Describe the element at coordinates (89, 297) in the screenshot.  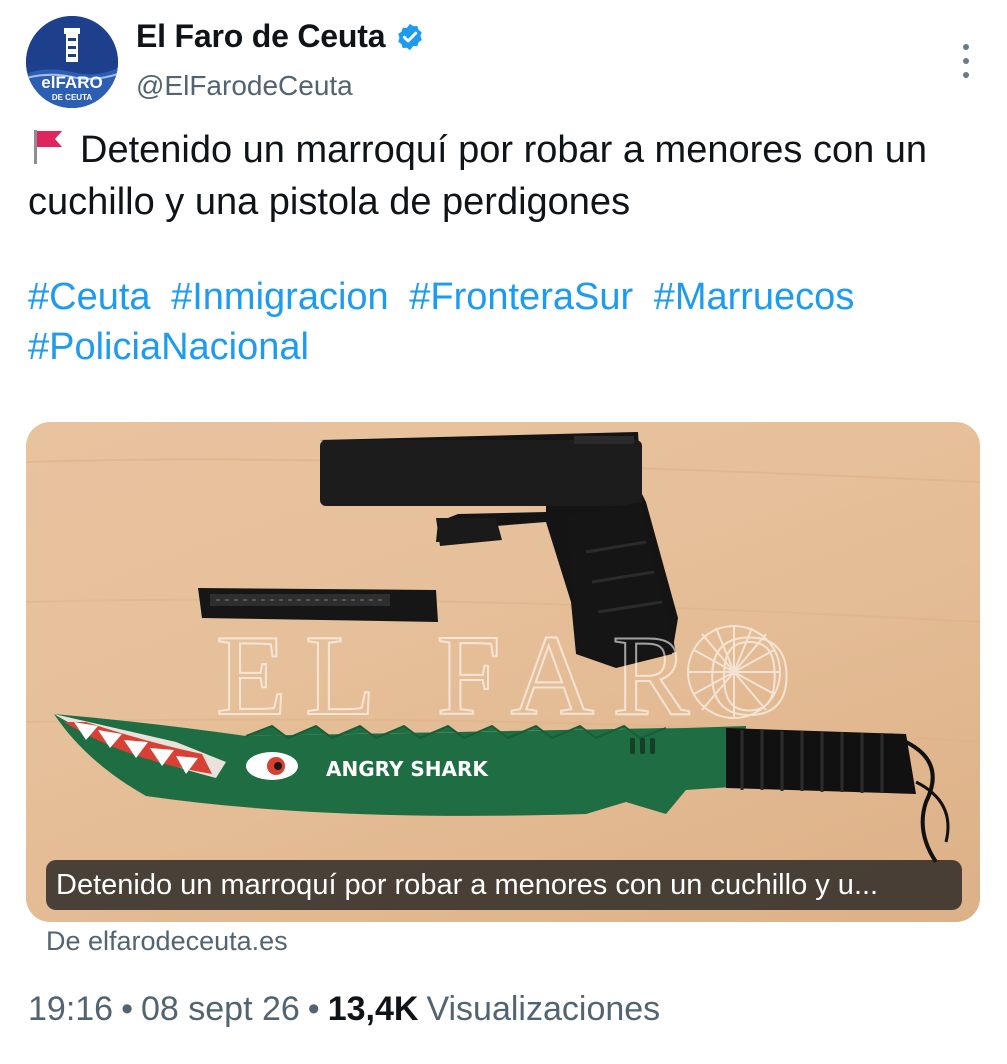
I see `hashtag-link: #Ceuta` at that location.